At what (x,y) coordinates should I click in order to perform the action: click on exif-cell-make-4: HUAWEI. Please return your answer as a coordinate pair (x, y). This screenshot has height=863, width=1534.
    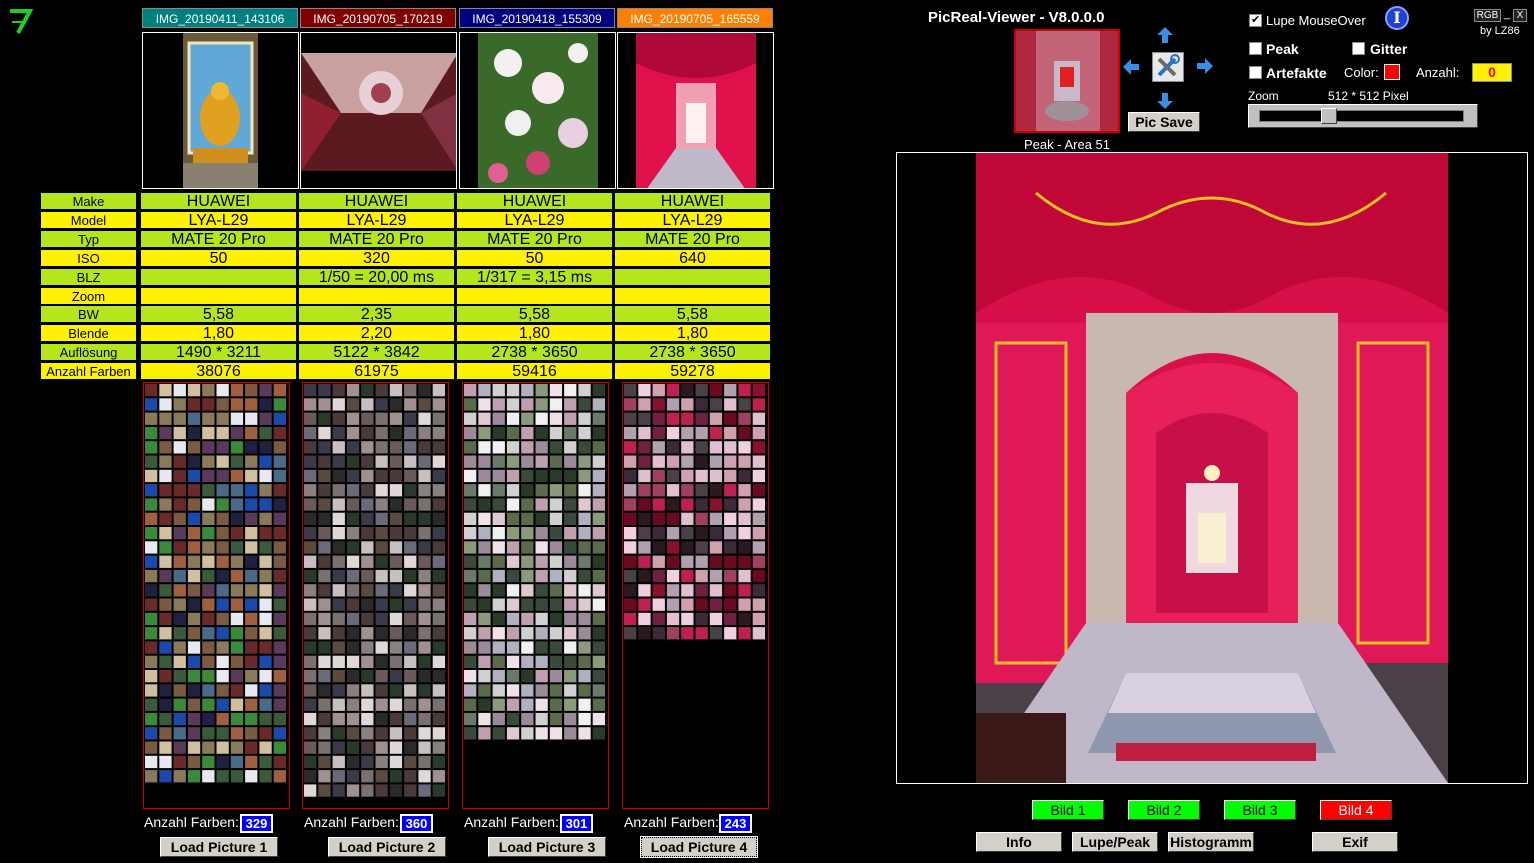
    Looking at the image, I should click on (692, 201).